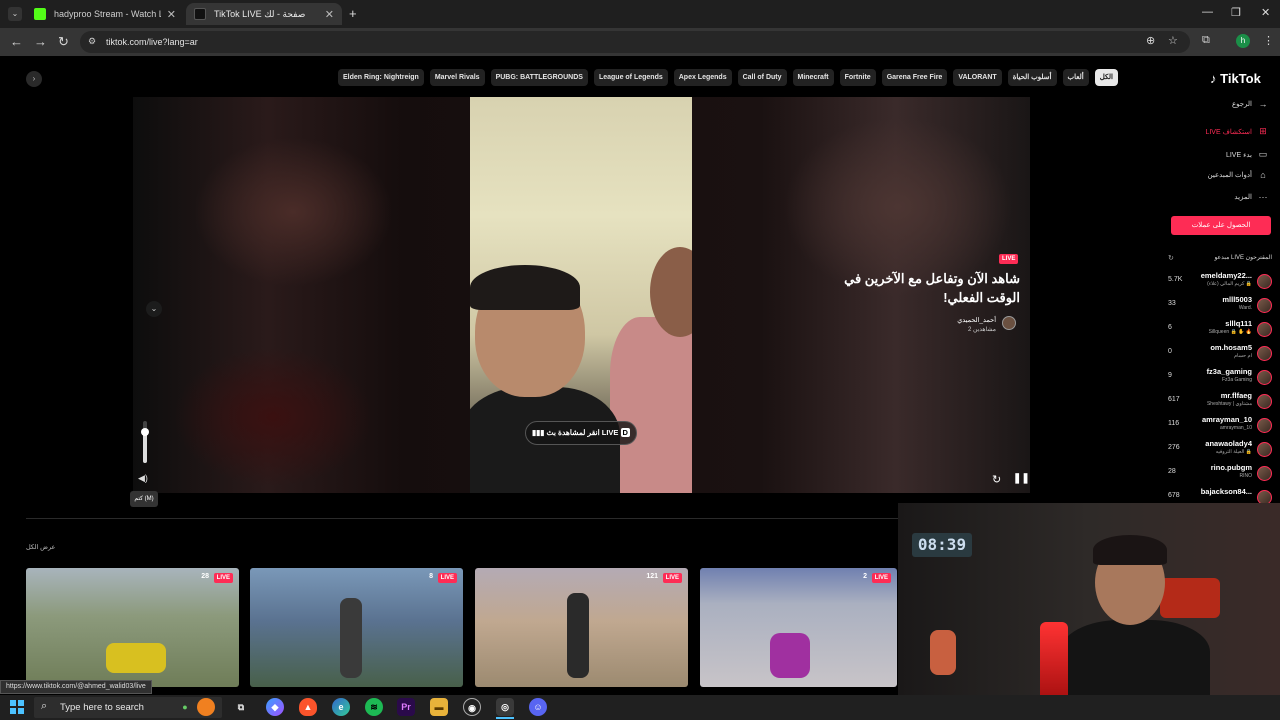 This screenshot has height=720, width=1280. I want to click on watch-label: انقر لمشاهدة بث LIVE, so click(582, 432).